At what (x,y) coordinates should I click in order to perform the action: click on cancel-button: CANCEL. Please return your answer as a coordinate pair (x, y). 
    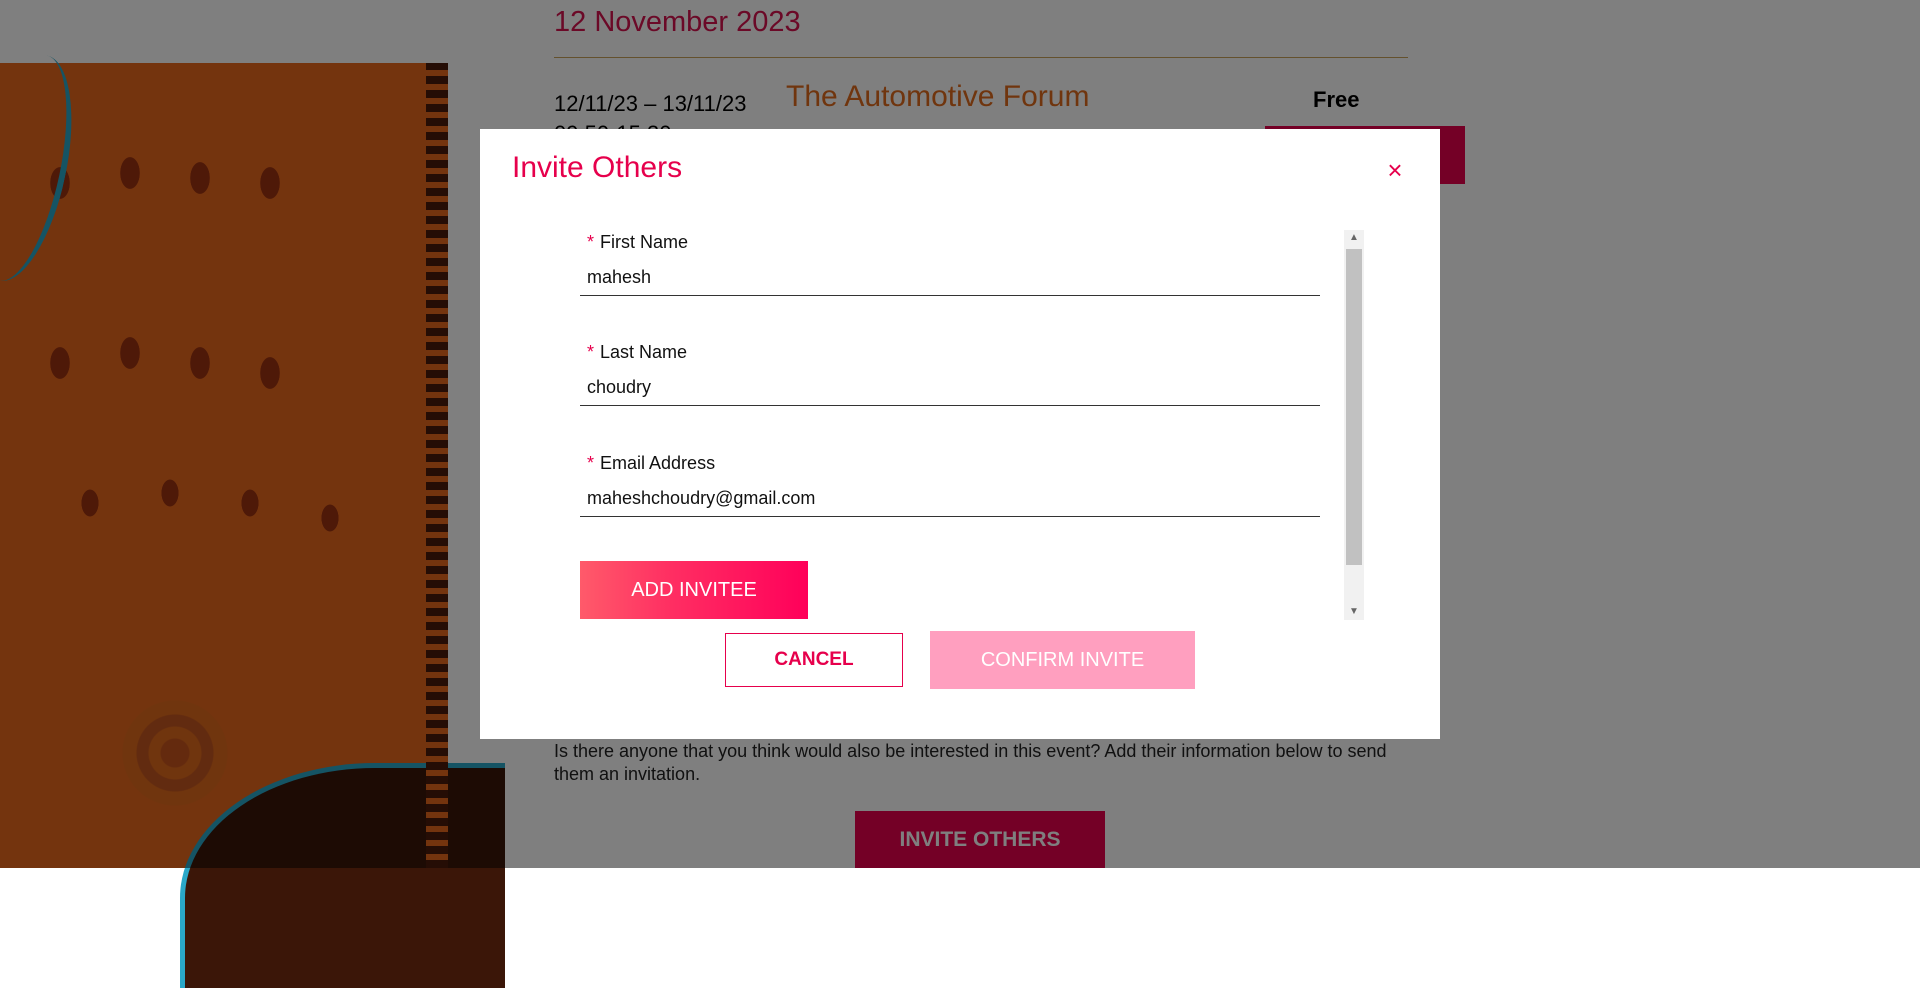
    Looking at the image, I should click on (814, 660).